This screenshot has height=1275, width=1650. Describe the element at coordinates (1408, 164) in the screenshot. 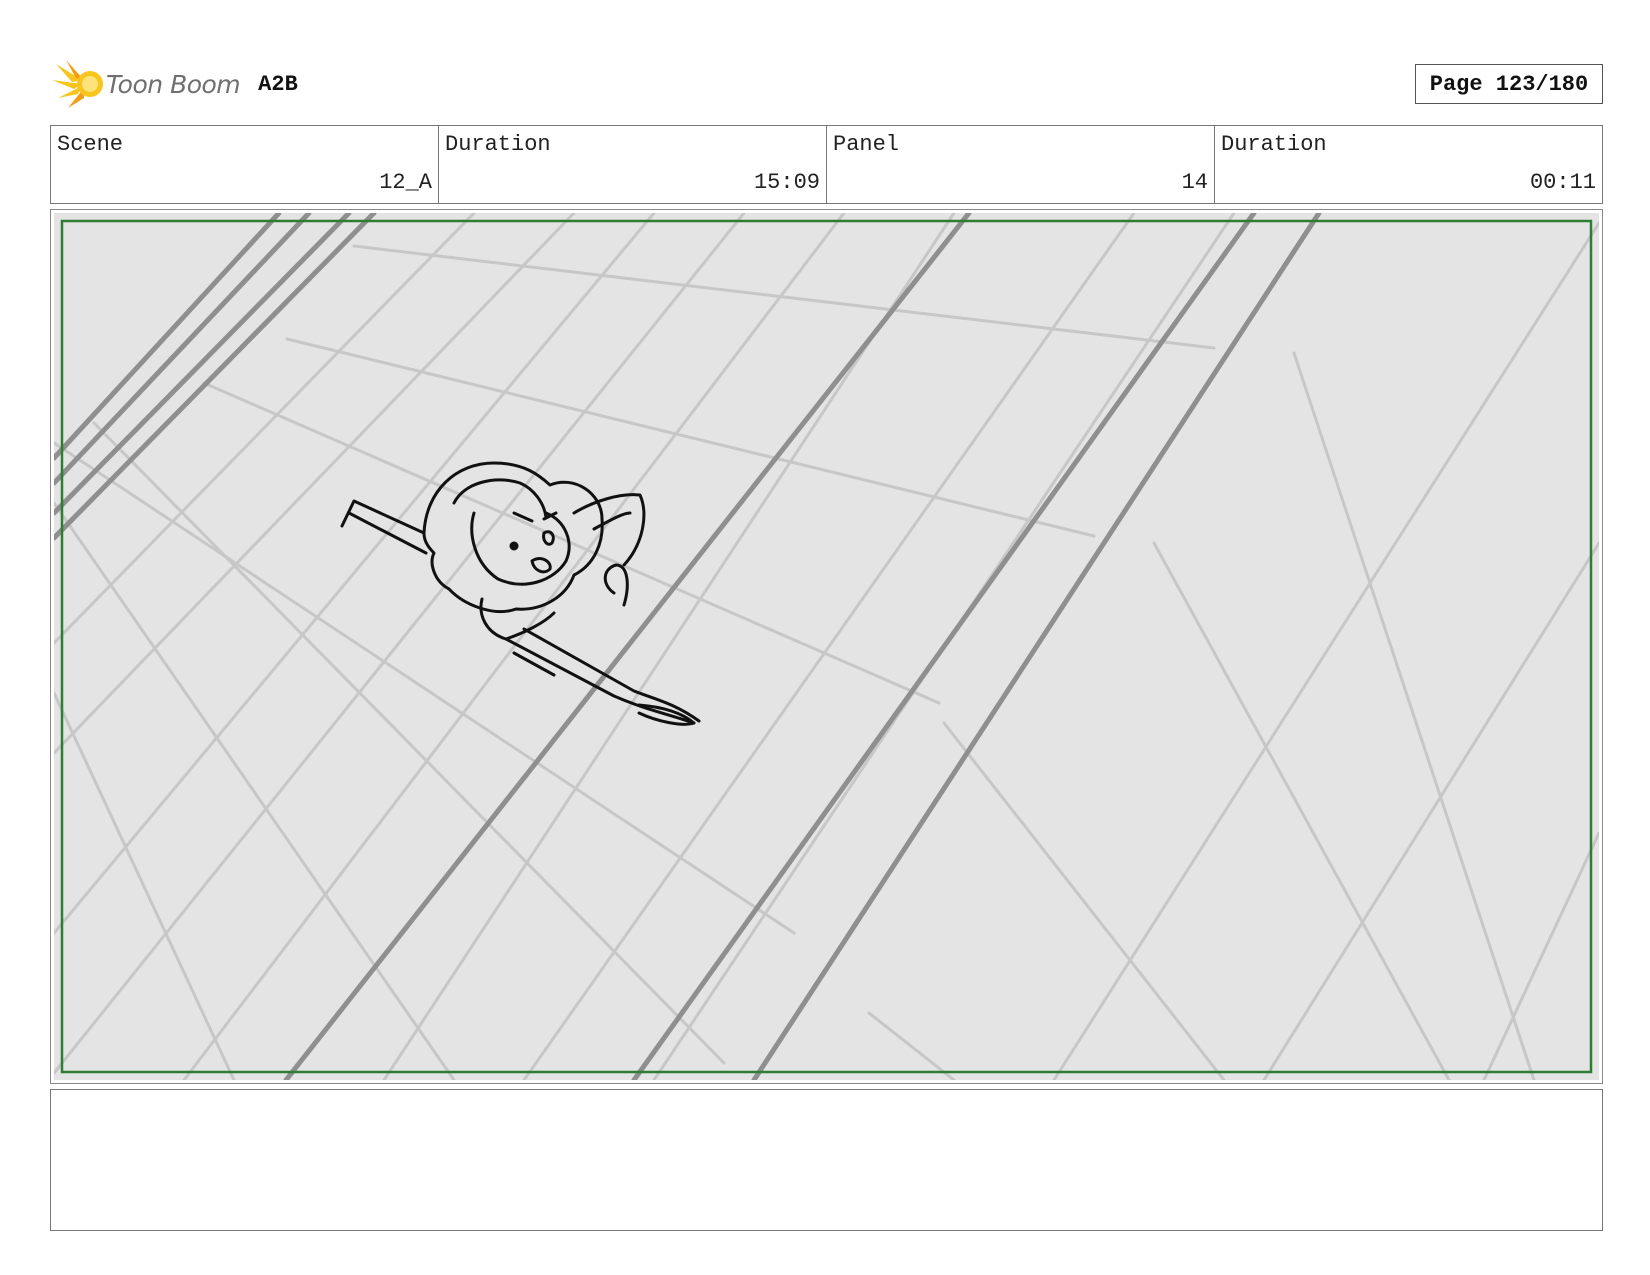

I see `panel-duration-cell: Duration 00:11` at that location.